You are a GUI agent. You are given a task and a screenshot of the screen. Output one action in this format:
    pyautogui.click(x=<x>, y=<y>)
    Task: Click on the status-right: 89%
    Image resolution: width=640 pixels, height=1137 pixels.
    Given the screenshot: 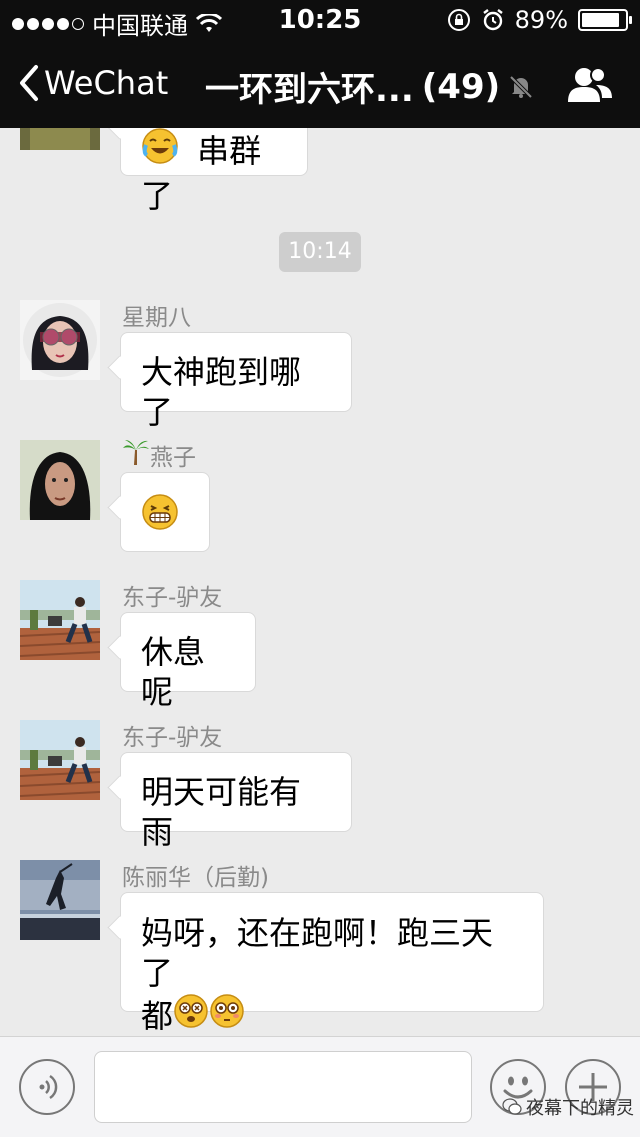 What is the action you would take?
    pyautogui.click(x=539, y=20)
    